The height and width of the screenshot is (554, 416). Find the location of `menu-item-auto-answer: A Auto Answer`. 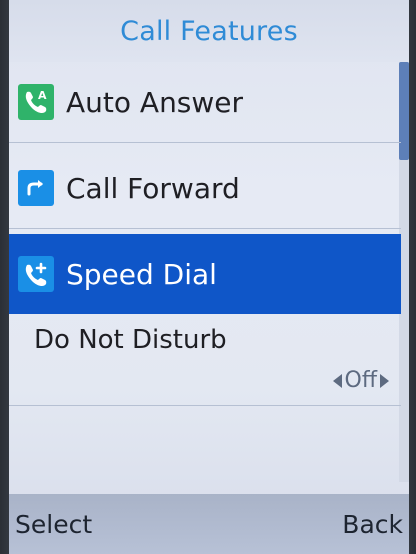

menu-item-auto-answer: A Auto Answer is located at coordinates (205, 102).